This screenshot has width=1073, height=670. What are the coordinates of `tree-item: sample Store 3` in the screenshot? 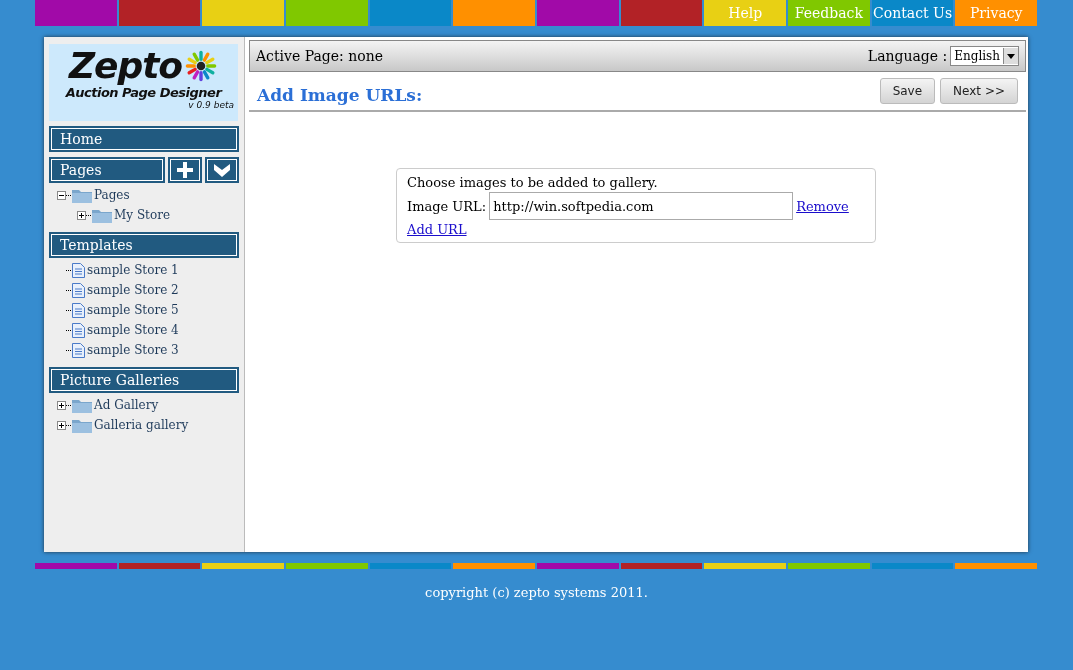 It's located at (133, 350).